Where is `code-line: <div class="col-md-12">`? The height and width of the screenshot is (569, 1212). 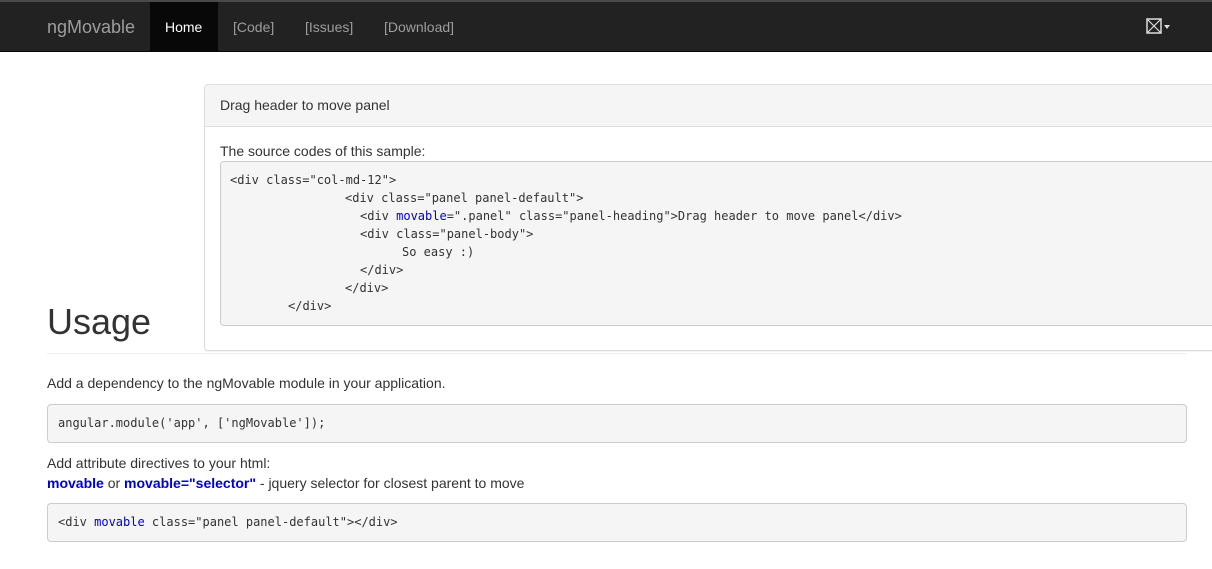 code-line: <div class="col-md-12"> is located at coordinates (313, 180).